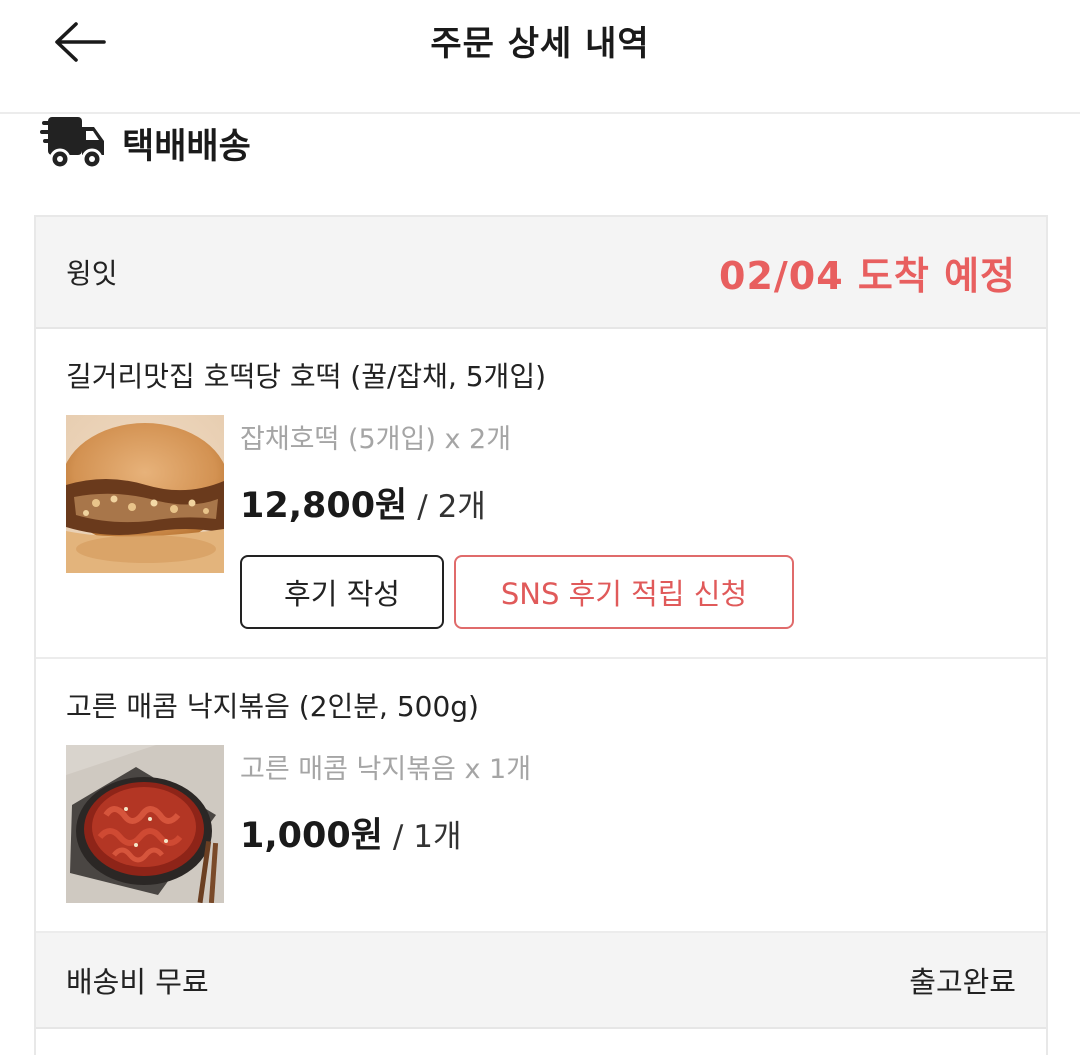 The width and height of the screenshot is (1080, 1055). I want to click on hotteok-photo, so click(145, 494).